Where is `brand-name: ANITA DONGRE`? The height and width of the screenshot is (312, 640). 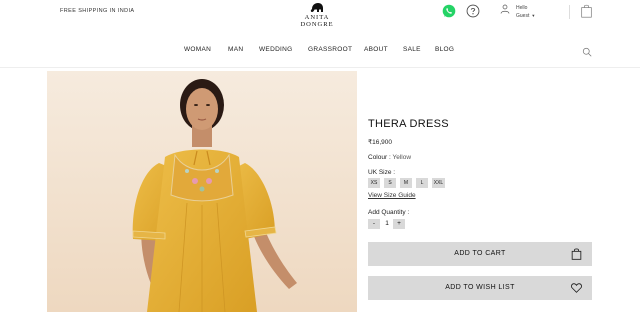 brand-name: ANITA DONGRE is located at coordinates (317, 21).